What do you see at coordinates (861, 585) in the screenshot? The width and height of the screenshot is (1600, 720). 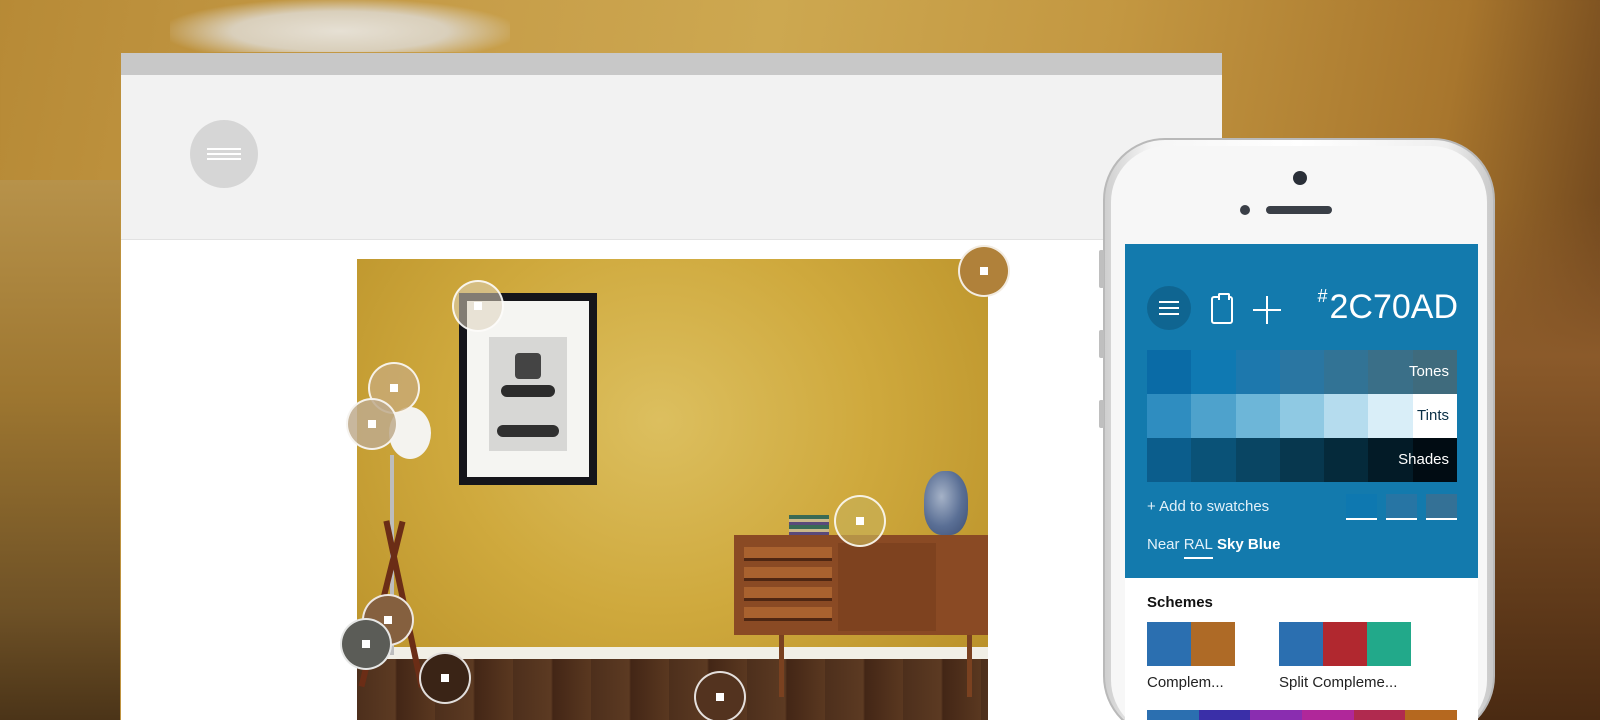 I see `sideboard` at bounding box center [861, 585].